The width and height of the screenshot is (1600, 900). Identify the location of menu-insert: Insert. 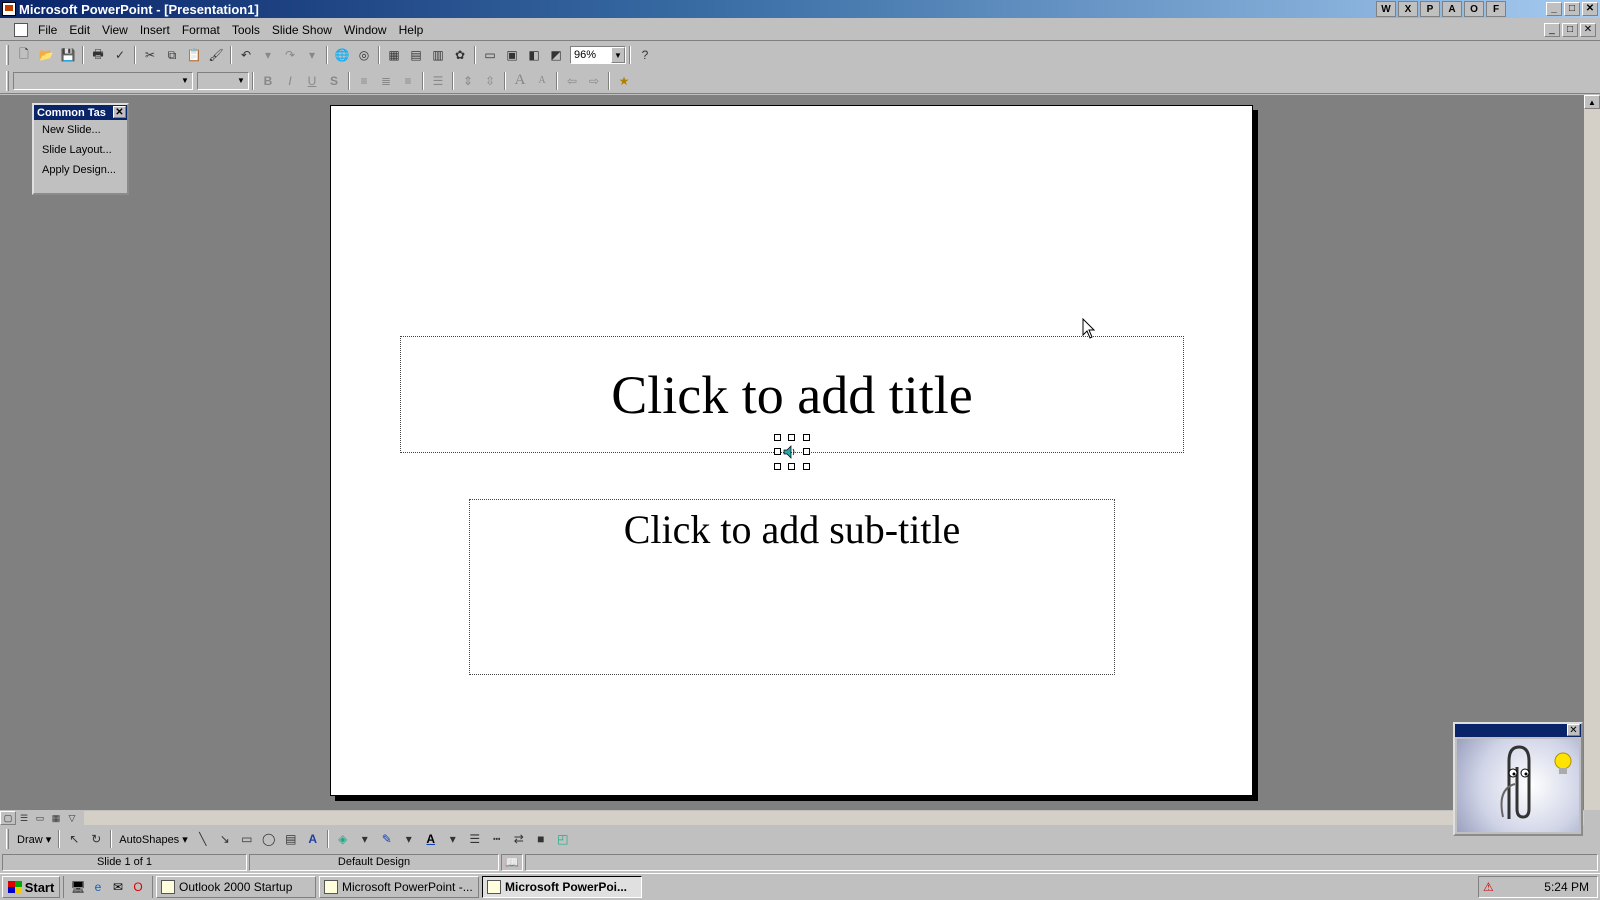
(155, 30).